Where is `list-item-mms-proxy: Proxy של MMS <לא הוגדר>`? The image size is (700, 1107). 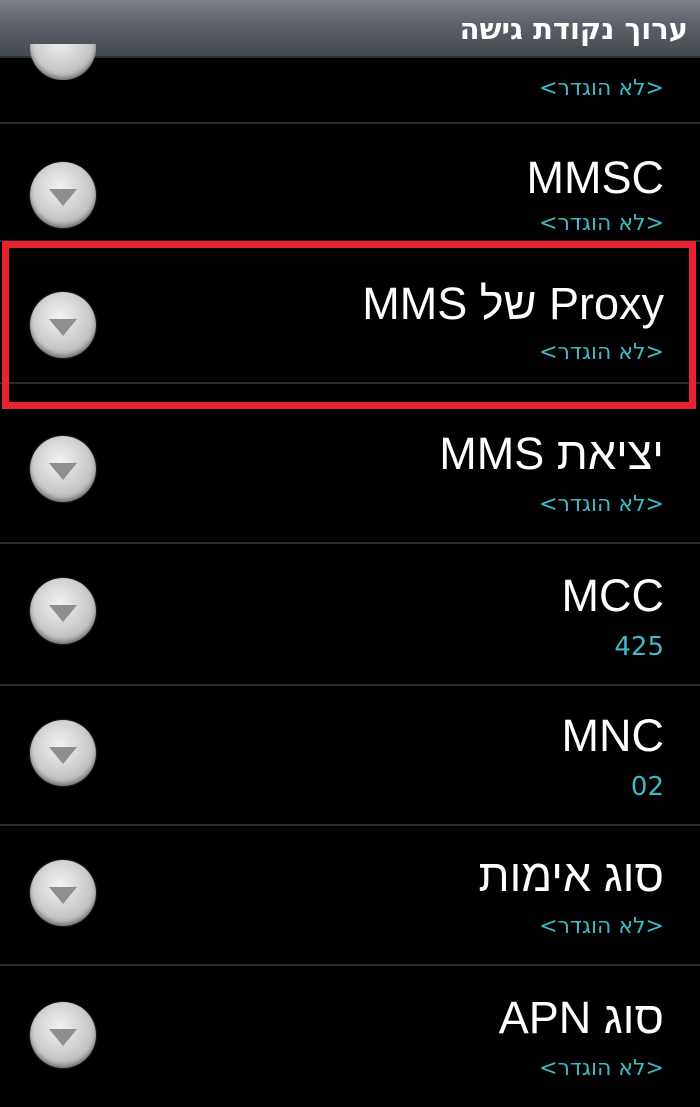 list-item-mms-proxy: Proxy של MMS <לא הוגדר> is located at coordinates (350, 313).